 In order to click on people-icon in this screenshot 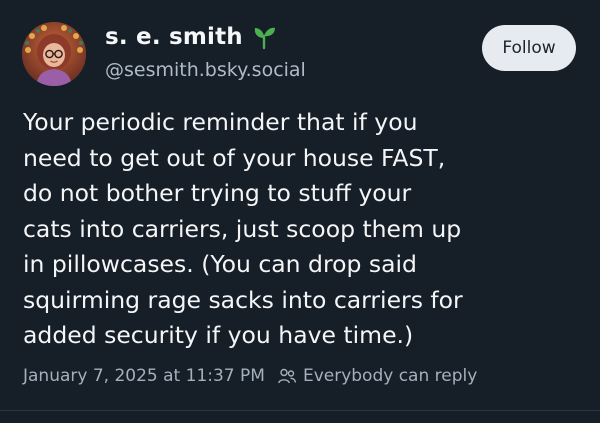, I will do `click(287, 376)`.